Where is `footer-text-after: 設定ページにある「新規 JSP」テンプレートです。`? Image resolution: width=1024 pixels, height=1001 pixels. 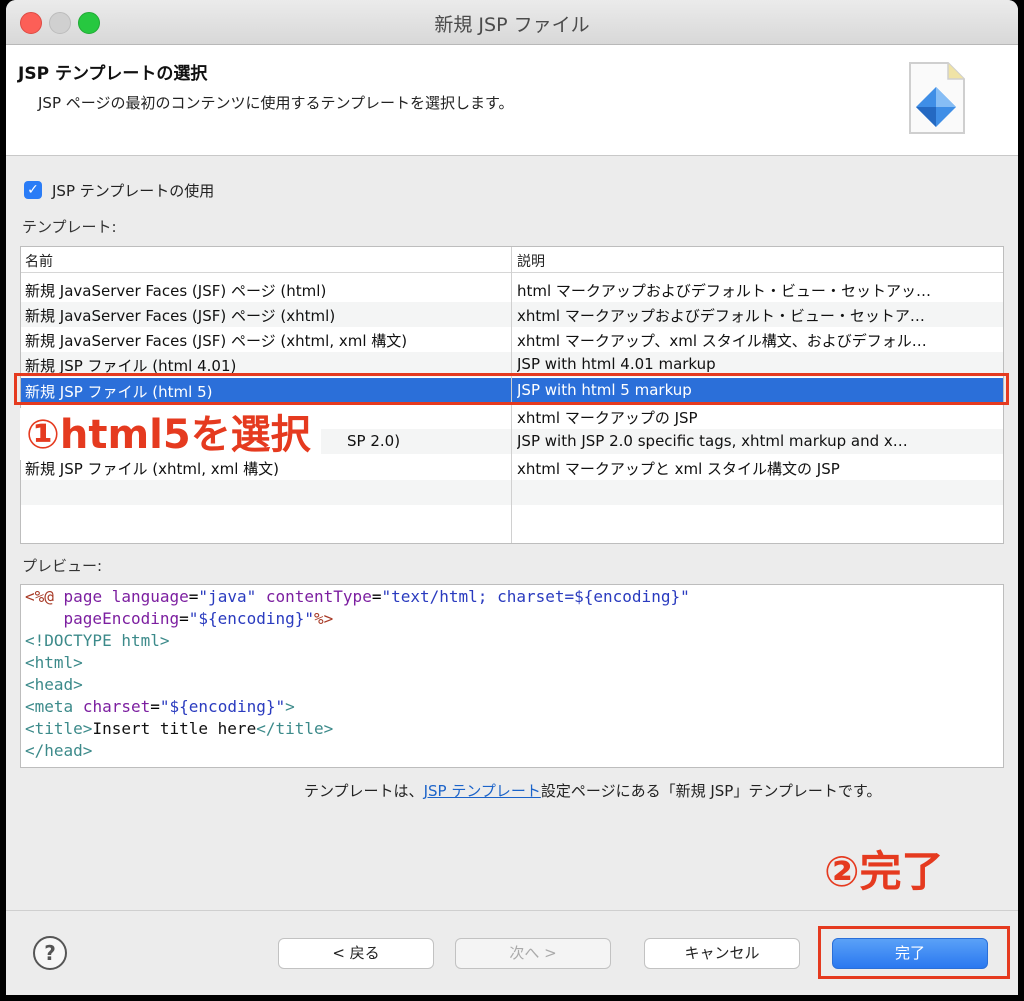
footer-text-after: 設定ページにある「新規 JSP」テンプレートです。 is located at coordinates (711, 791).